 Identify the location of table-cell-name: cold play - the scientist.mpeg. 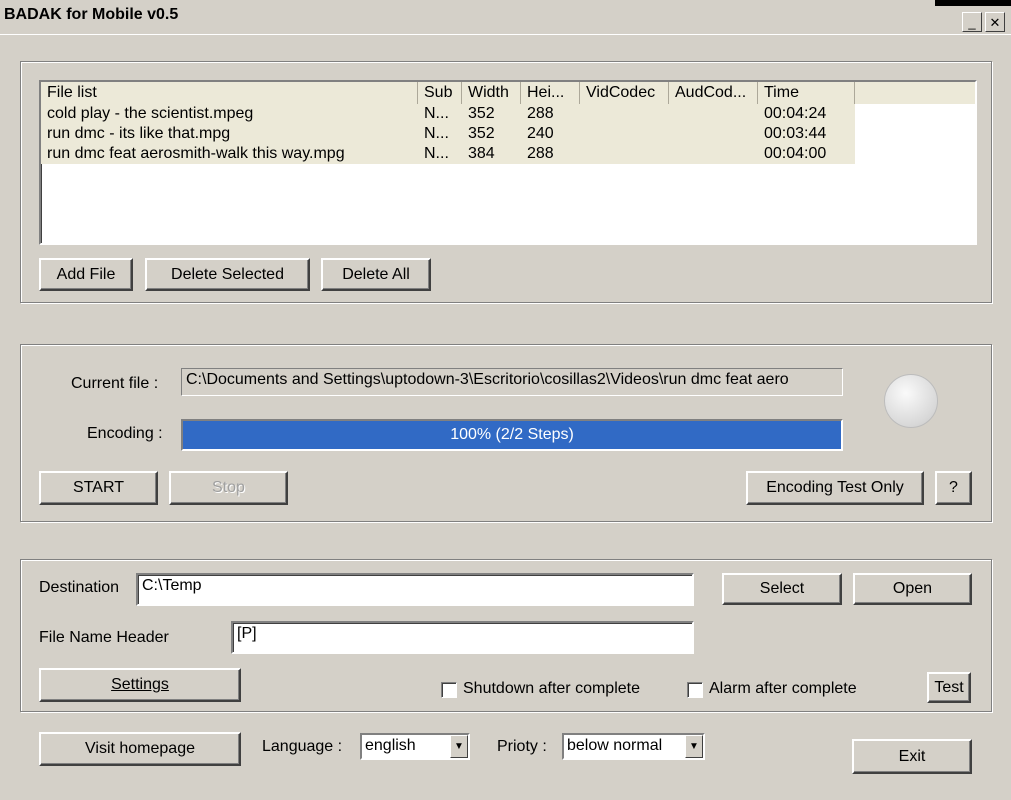
(150, 113).